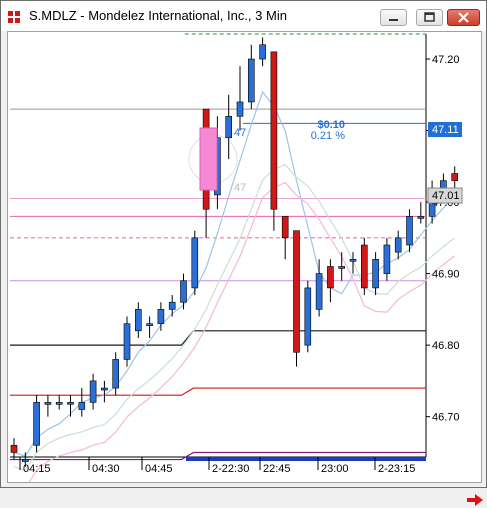 This screenshot has height=508, width=487. I want to click on current-price-label: 47.11, so click(445, 130).